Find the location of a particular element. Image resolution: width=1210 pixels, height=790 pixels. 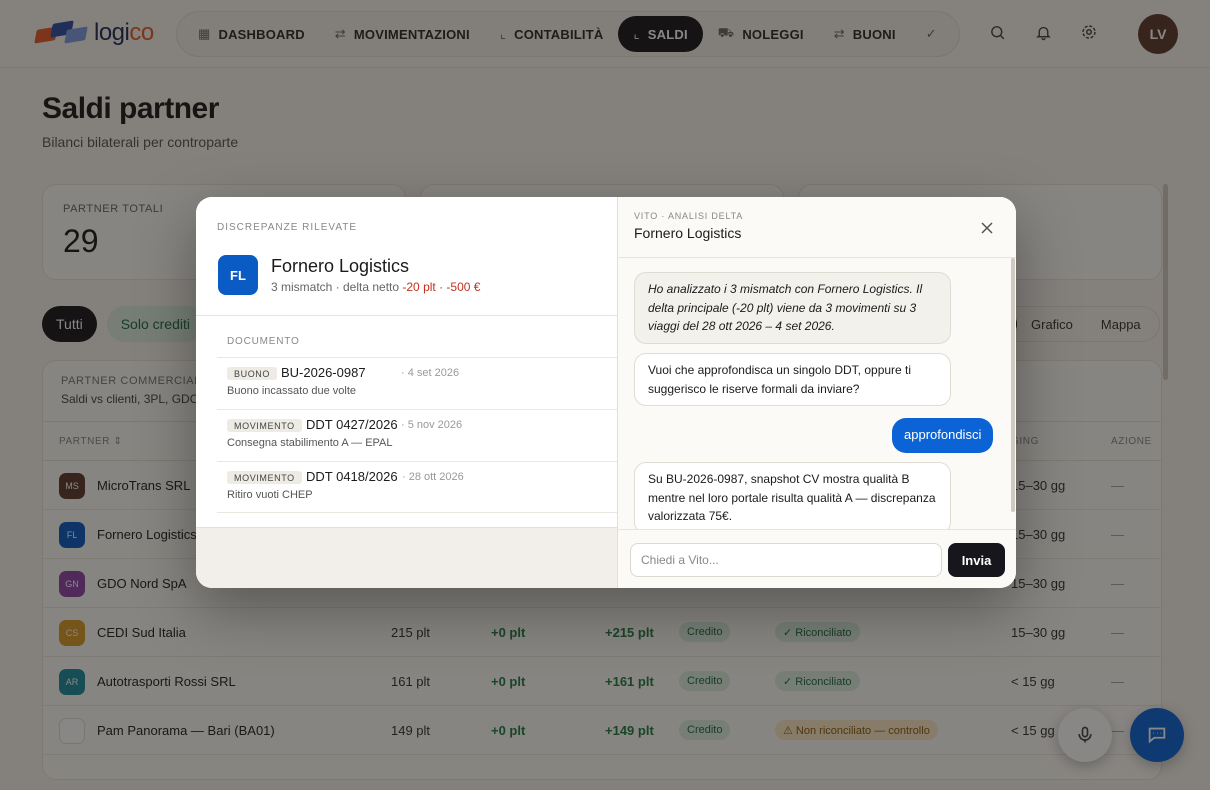

close-icon is located at coordinates (987, 228).